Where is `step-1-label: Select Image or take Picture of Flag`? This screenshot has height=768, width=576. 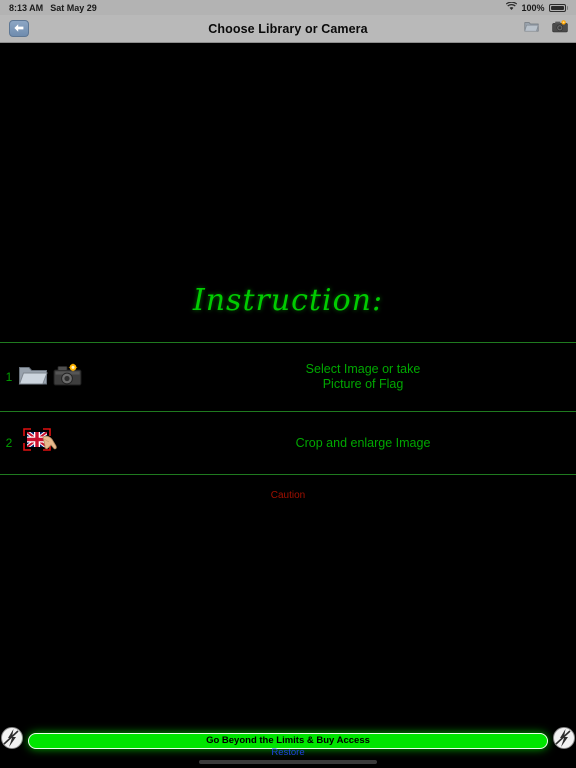 step-1-label: Select Image or take Picture of Flag is located at coordinates (363, 377).